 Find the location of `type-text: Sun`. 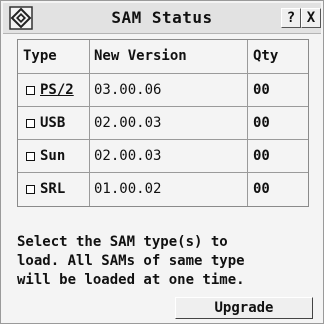

type-text: Sun is located at coordinates (53, 156).